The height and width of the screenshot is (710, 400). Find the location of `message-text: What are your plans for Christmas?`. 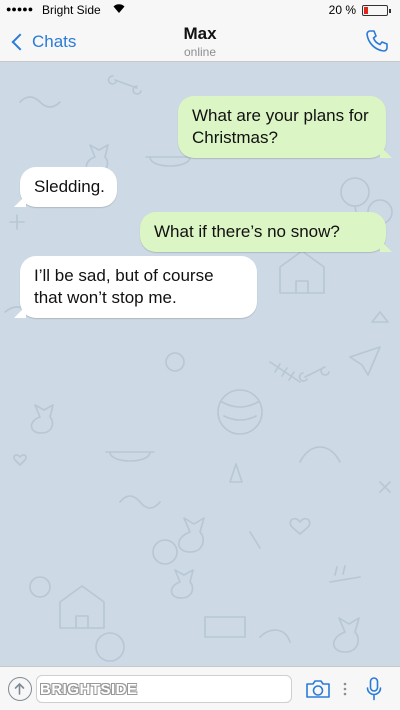

message-text: What are your plans for Christmas? is located at coordinates (280, 126).